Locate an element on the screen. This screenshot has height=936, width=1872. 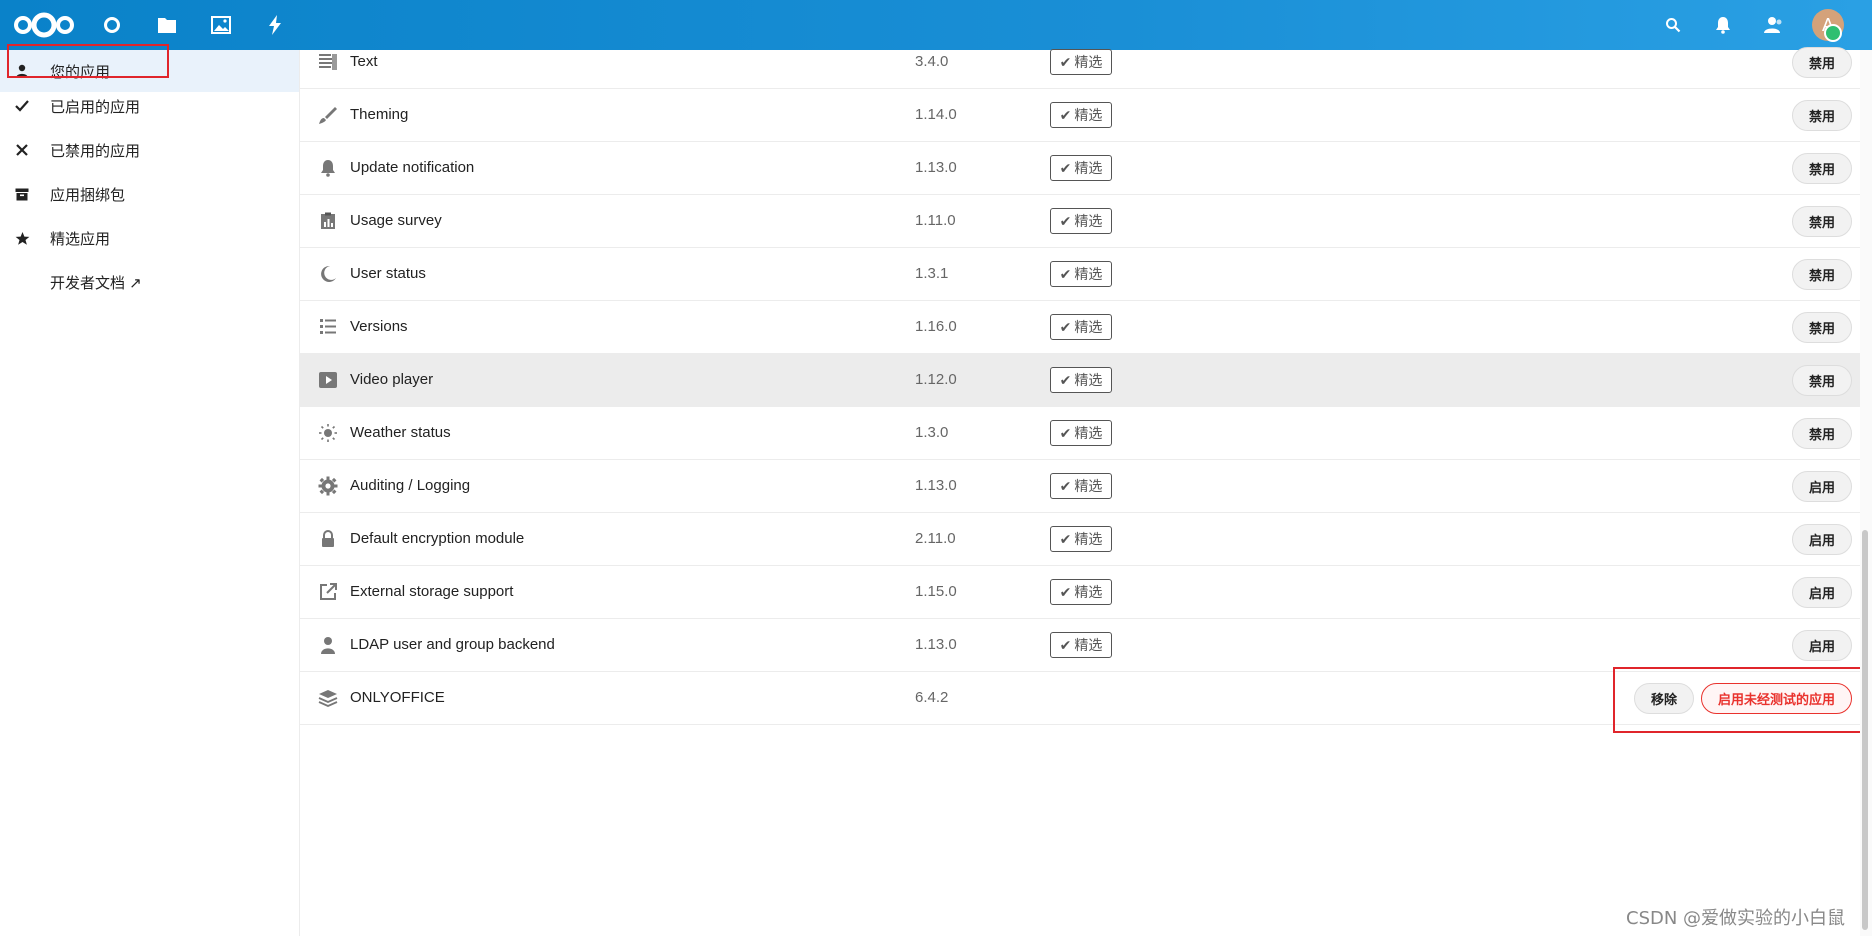
table-row: Weather status 1.3.0 ✔ 精选 禁用 is located at coordinates (1080, 433).